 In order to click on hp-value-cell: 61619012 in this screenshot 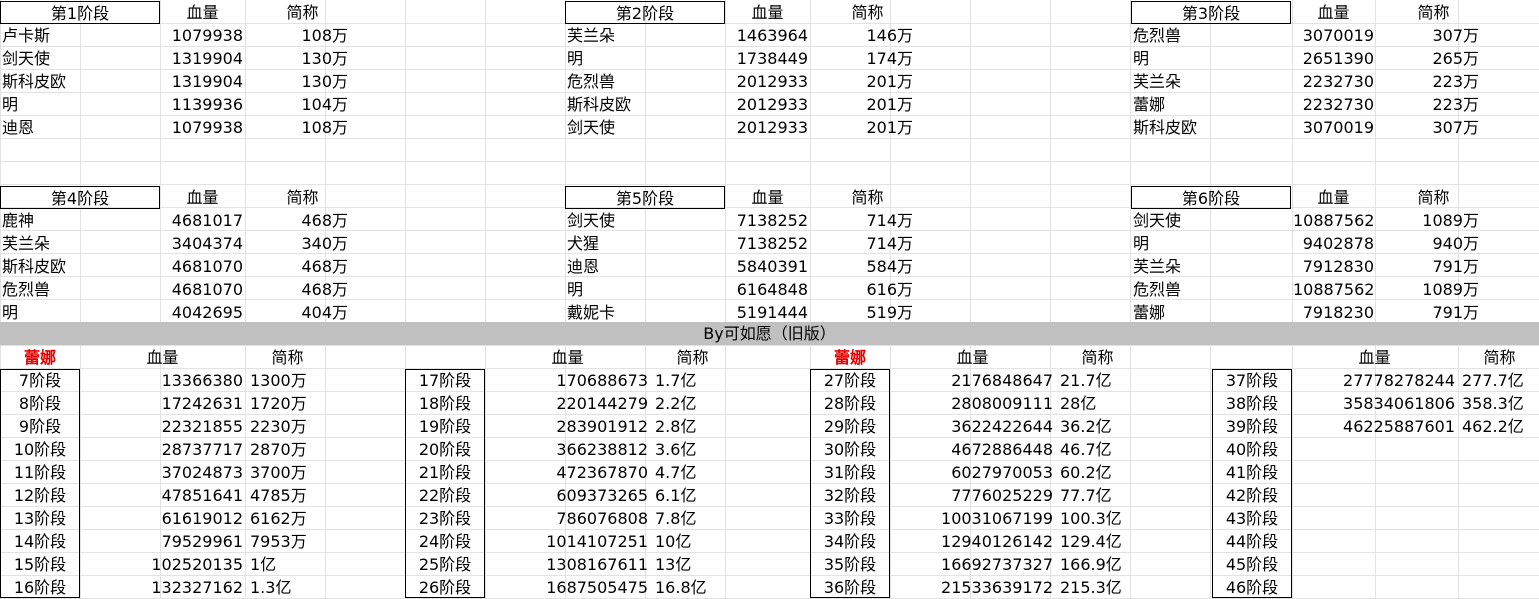, I will do `click(162, 518)`.